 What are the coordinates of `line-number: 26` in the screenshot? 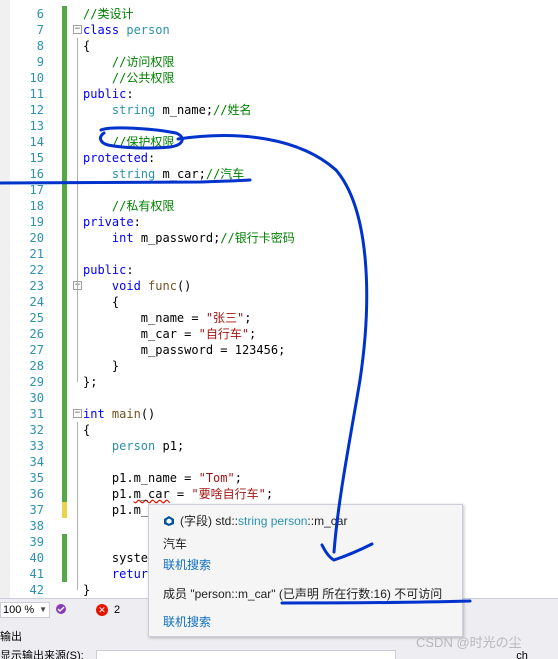 It's located at (36, 334).